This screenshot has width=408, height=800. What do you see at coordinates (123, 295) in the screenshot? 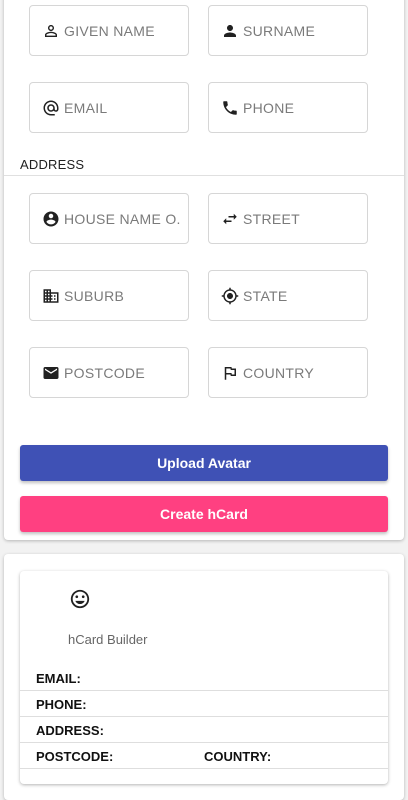
I see `suburb-input` at bounding box center [123, 295].